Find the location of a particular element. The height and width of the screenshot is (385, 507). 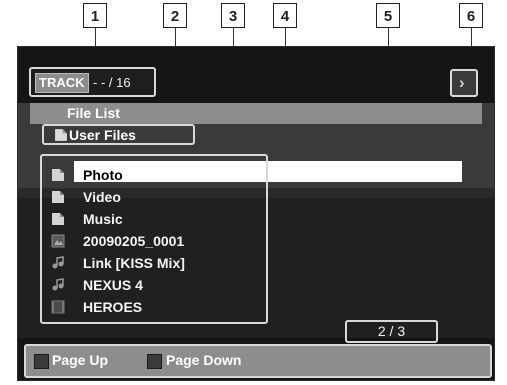

list-item-label: HEROES is located at coordinates (113, 307).